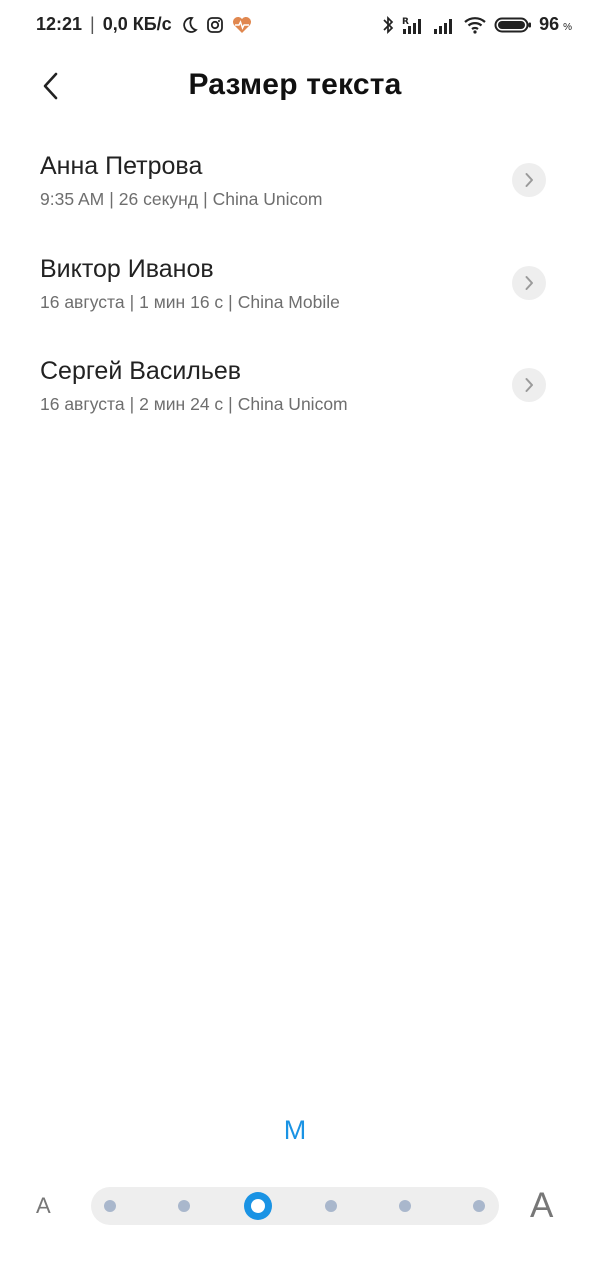  I want to click on signal-icon, so click(444, 25).